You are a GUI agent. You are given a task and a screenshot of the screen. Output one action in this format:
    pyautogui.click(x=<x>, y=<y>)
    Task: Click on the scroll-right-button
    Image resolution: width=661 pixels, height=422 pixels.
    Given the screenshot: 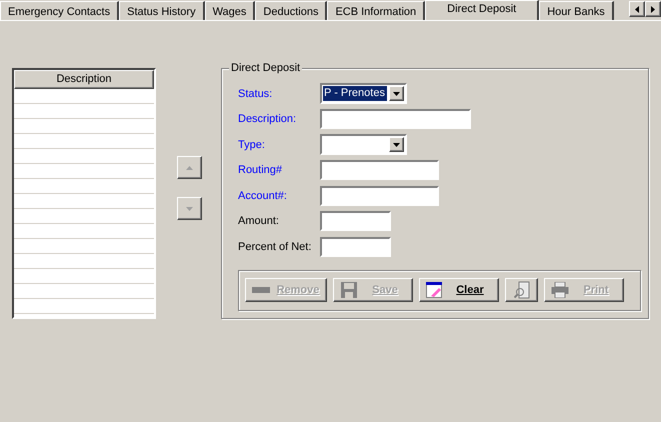 What is the action you would take?
    pyautogui.click(x=653, y=9)
    